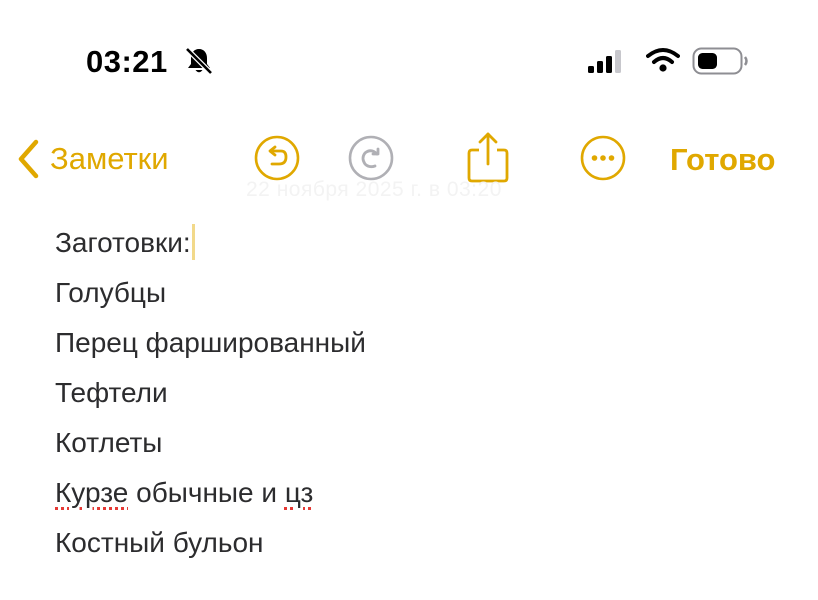 This screenshot has width=818, height=600. What do you see at coordinates (663, 60) in the screenshot?
I see `wifi-icon` at bounding box center [663, 60].